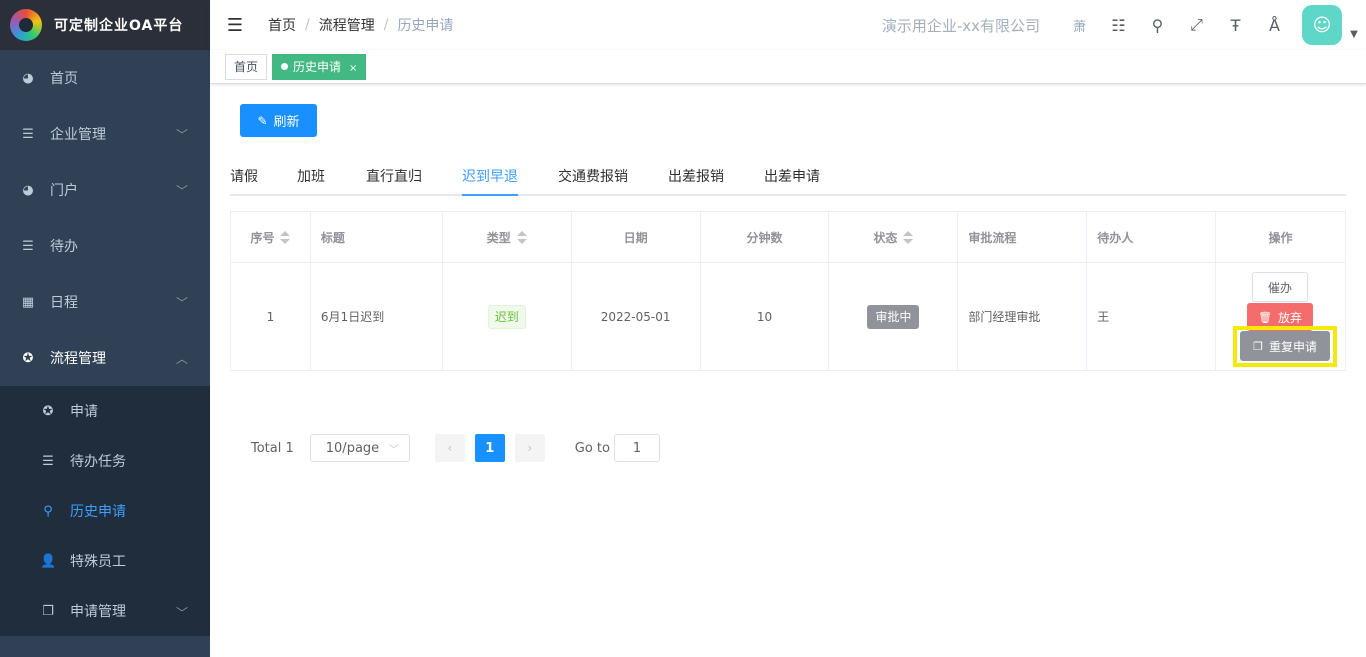 This screenshot has width=1366, height=657. I want to click on tab-travel-expense: 出差报销, so click(696, 180).